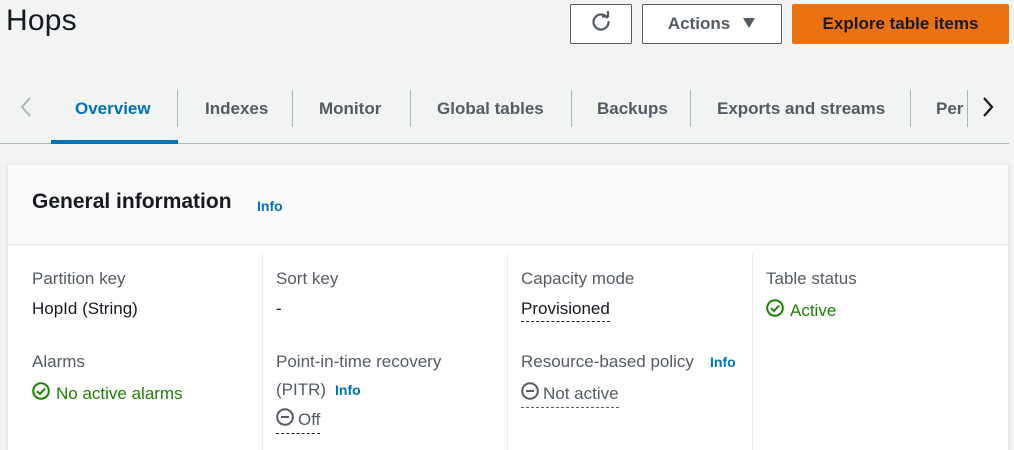 Image resolution: width=1014 pixels, height=450 pixels. I want to click on table-status: Active, so click(801, 310).